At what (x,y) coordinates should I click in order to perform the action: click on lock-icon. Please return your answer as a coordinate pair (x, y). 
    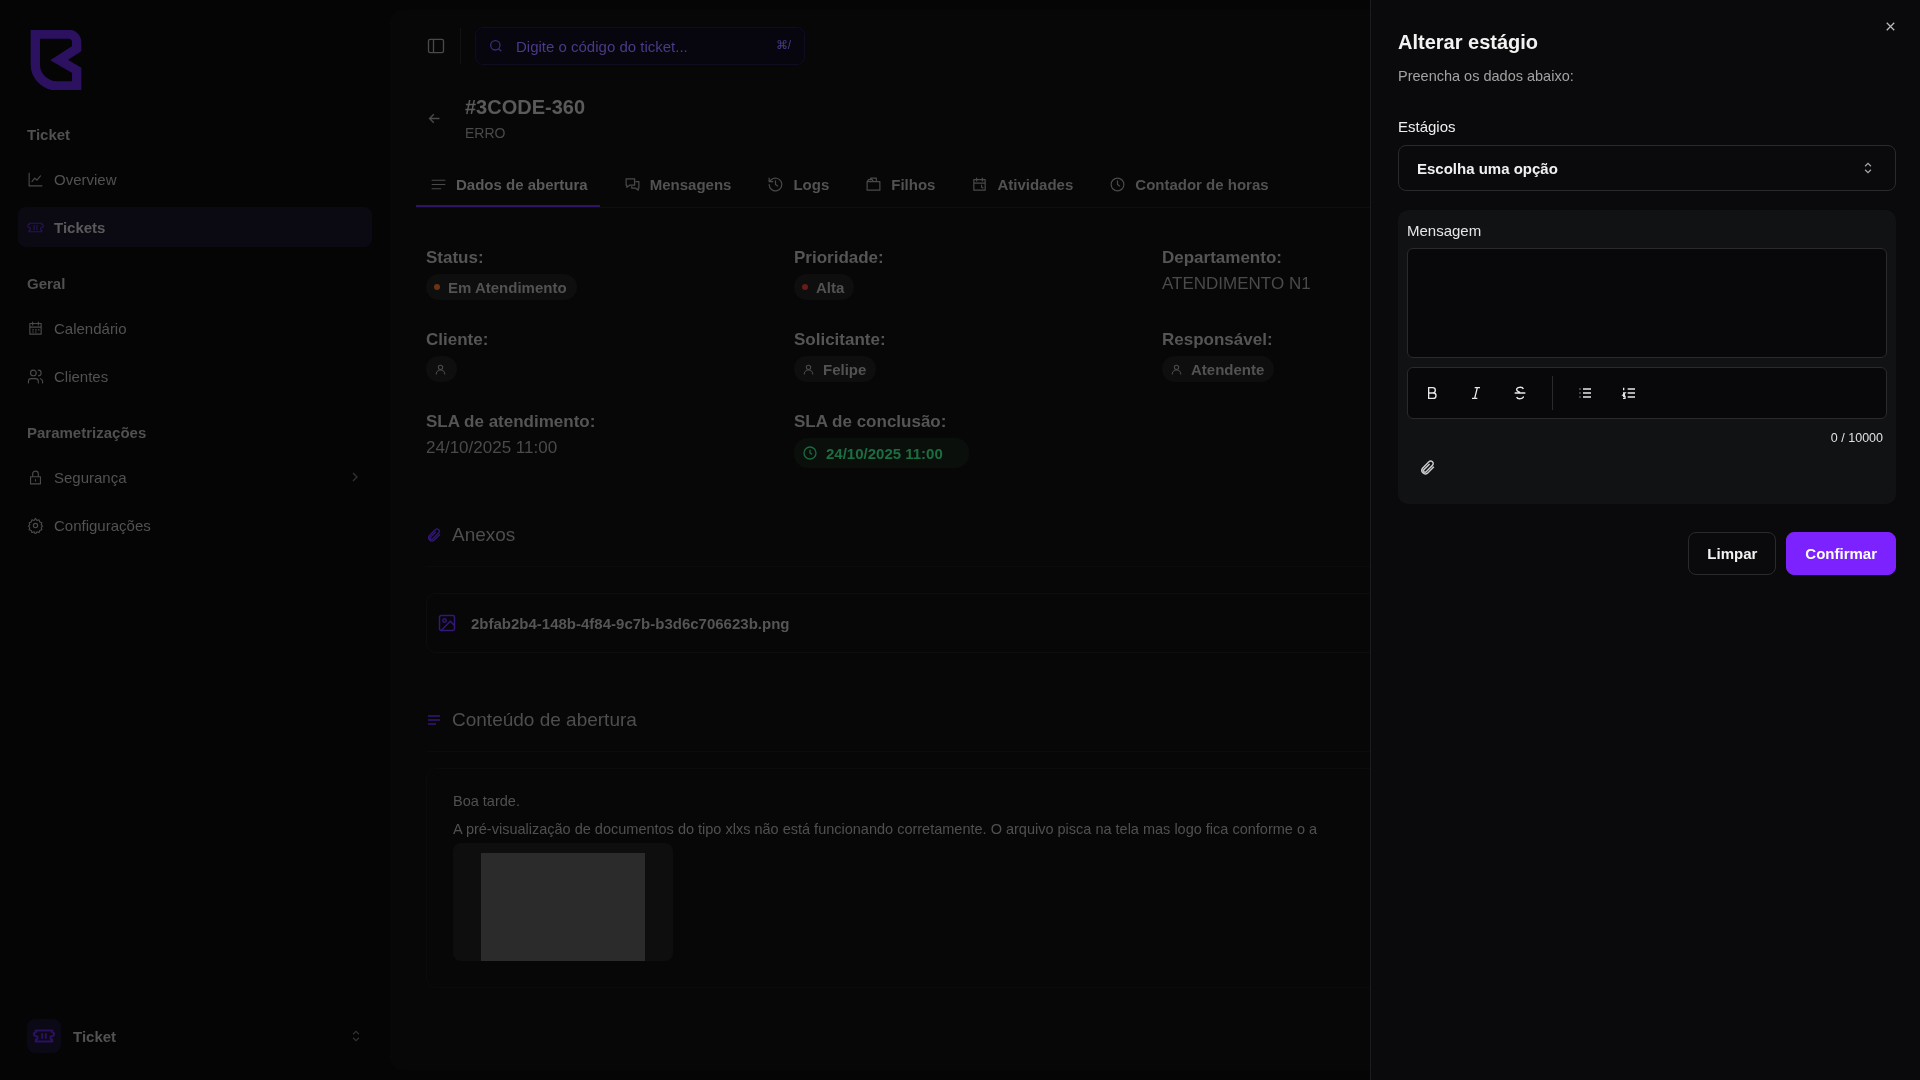
    Looking at the image, I should click on (35, 477).